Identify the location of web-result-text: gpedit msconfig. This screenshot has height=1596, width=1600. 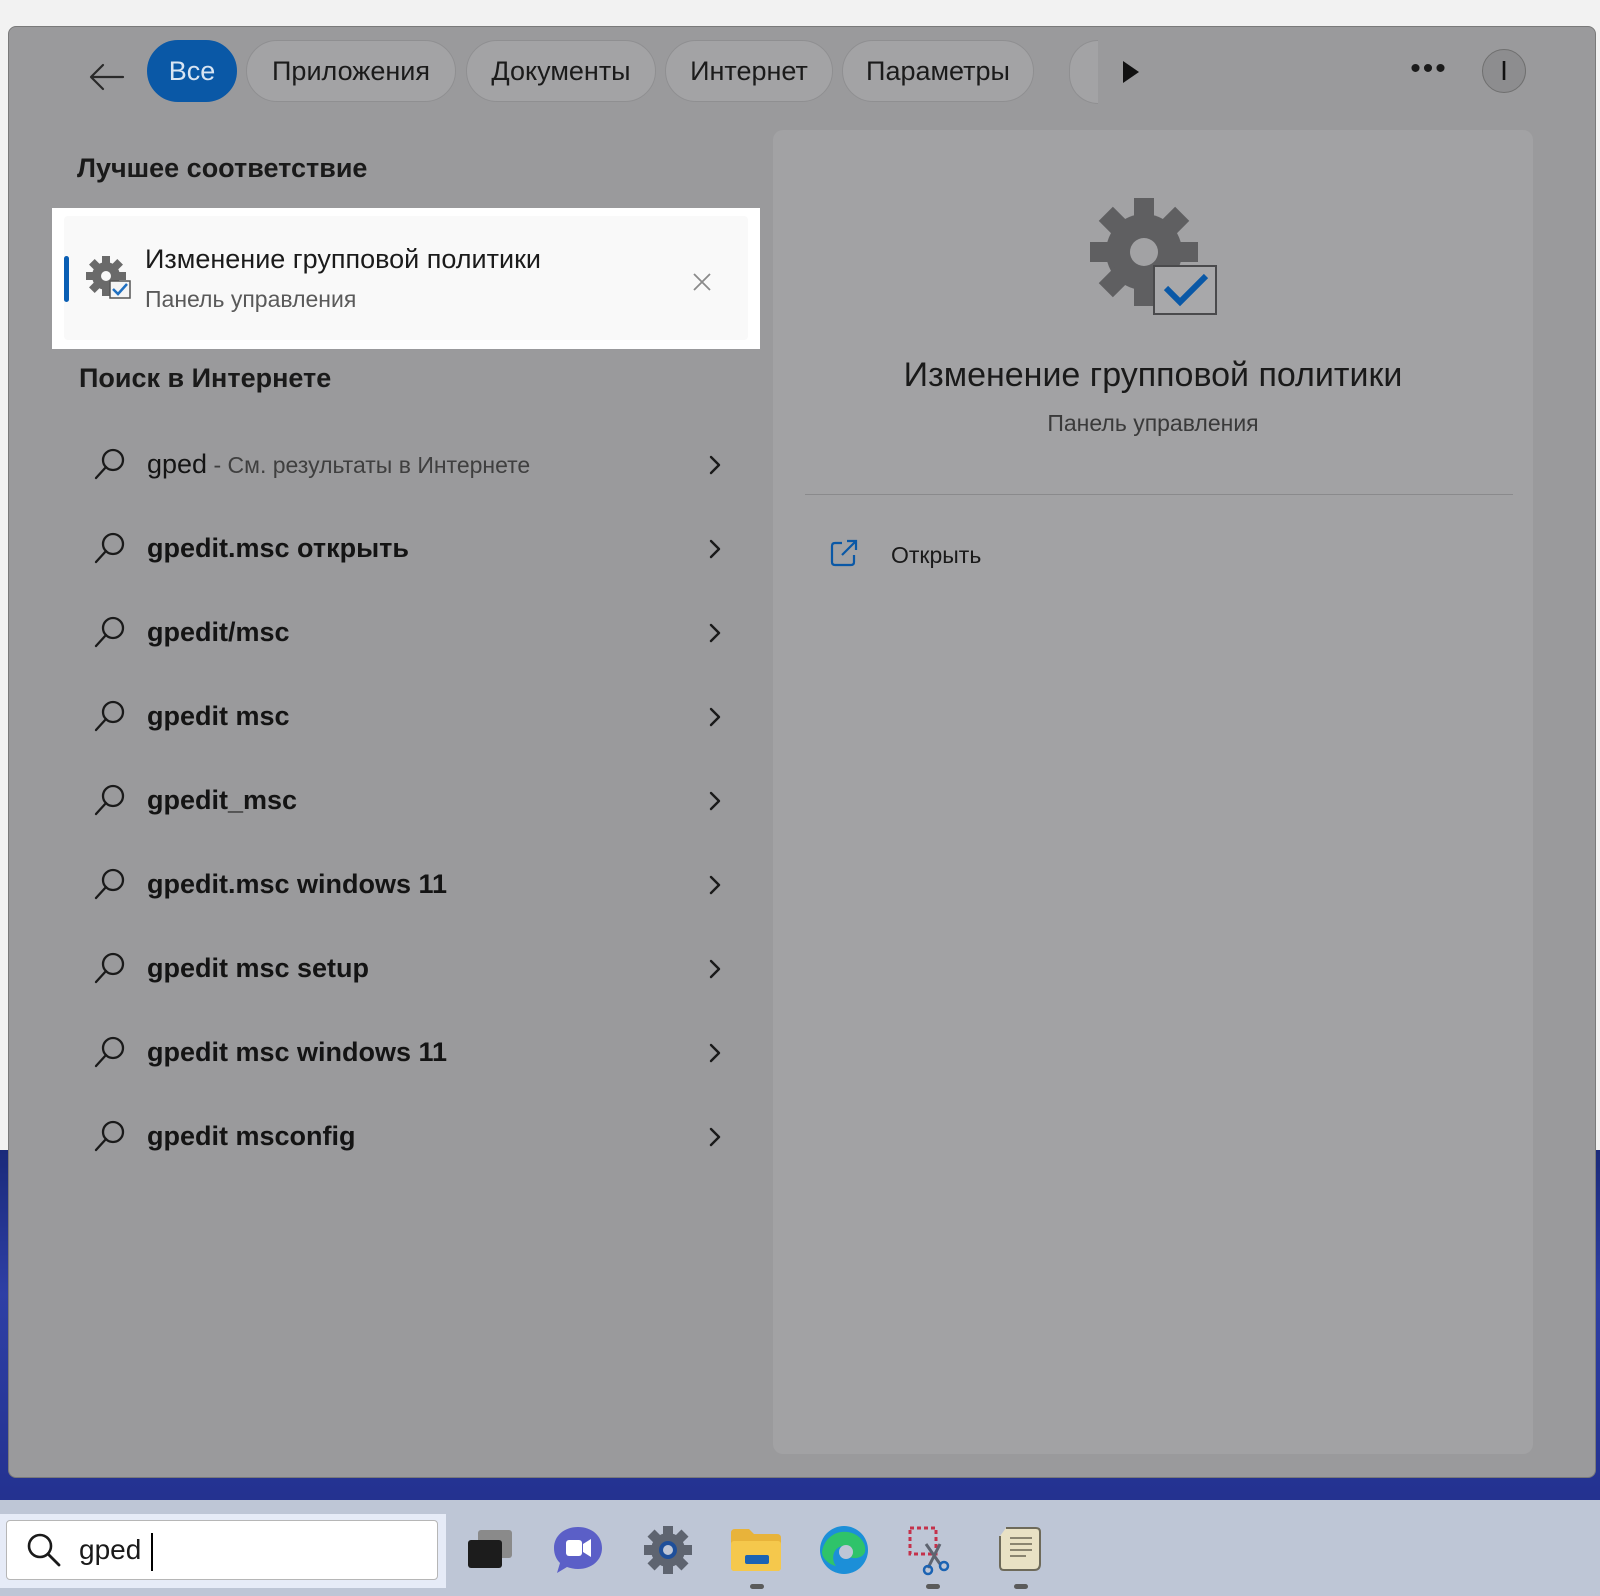
(251, 1136).